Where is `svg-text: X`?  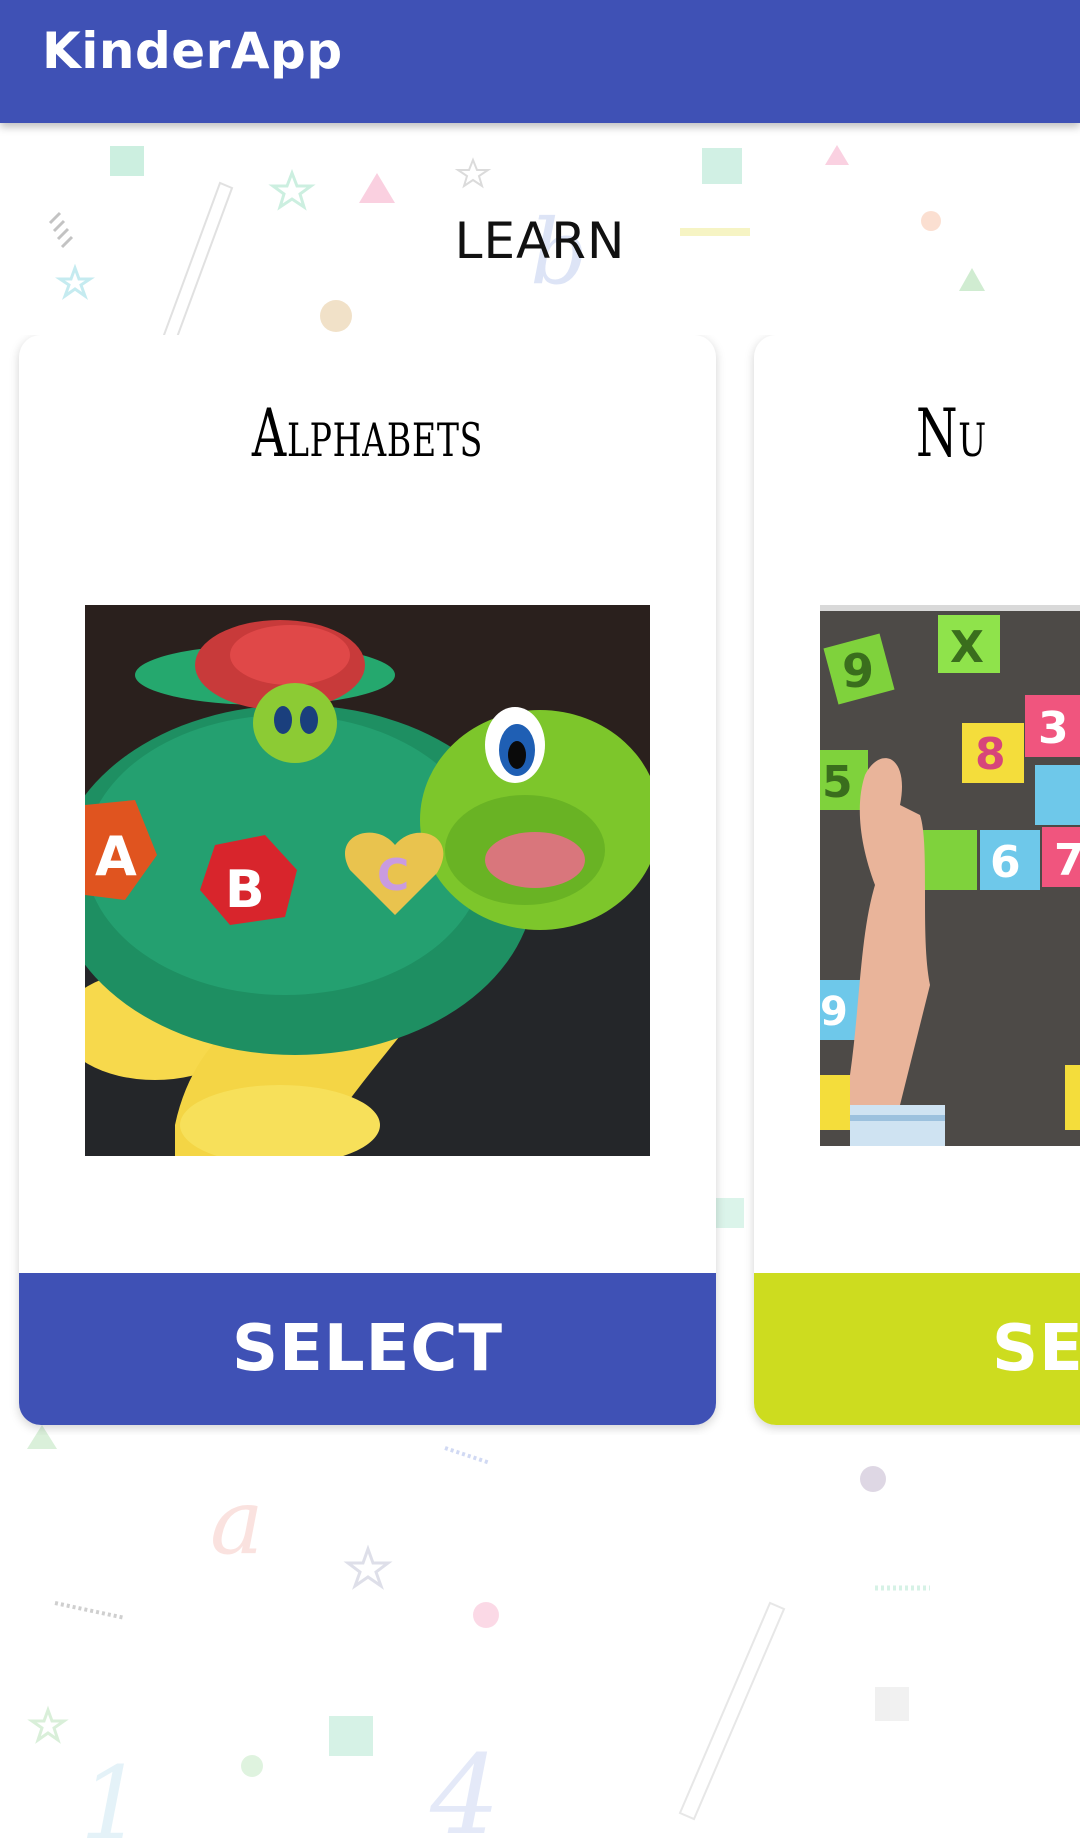
svg-text: X is located at coordinates (967, 647).